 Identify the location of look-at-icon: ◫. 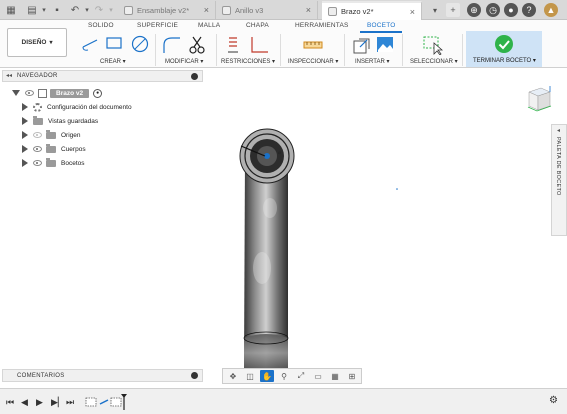
(250, 376).